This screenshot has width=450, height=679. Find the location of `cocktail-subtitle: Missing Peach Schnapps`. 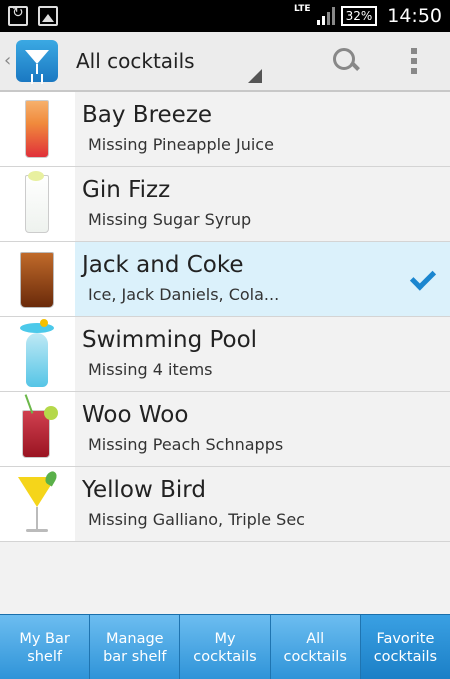

cocktail-subtitle: Missing Peach Schnapps is located at coordinates (186, 444).